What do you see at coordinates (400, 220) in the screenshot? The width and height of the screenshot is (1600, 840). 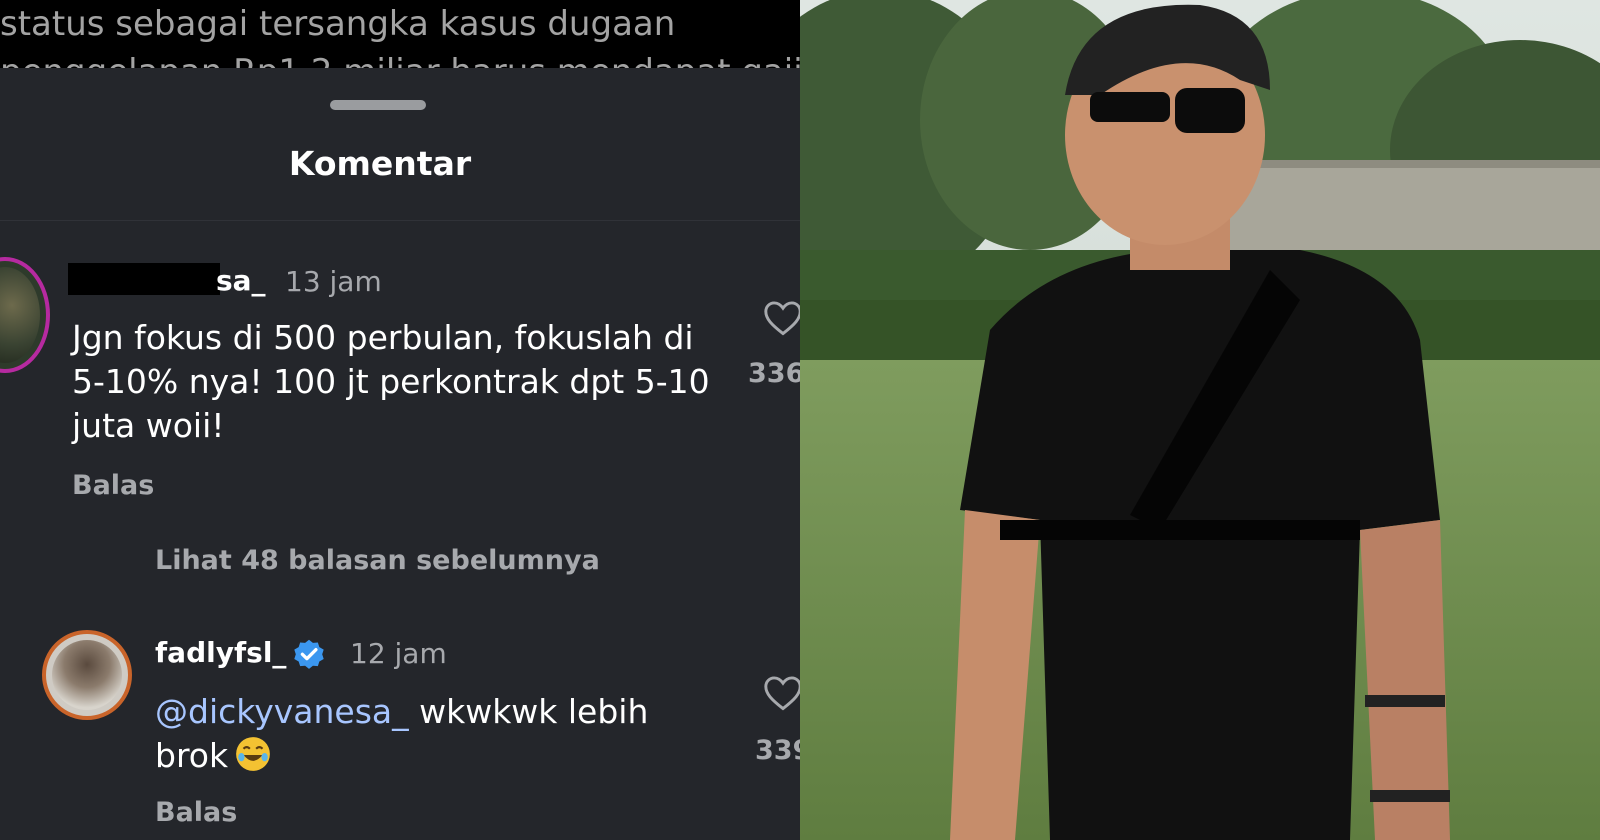 I see `divider` at bounding box center [400, 220].